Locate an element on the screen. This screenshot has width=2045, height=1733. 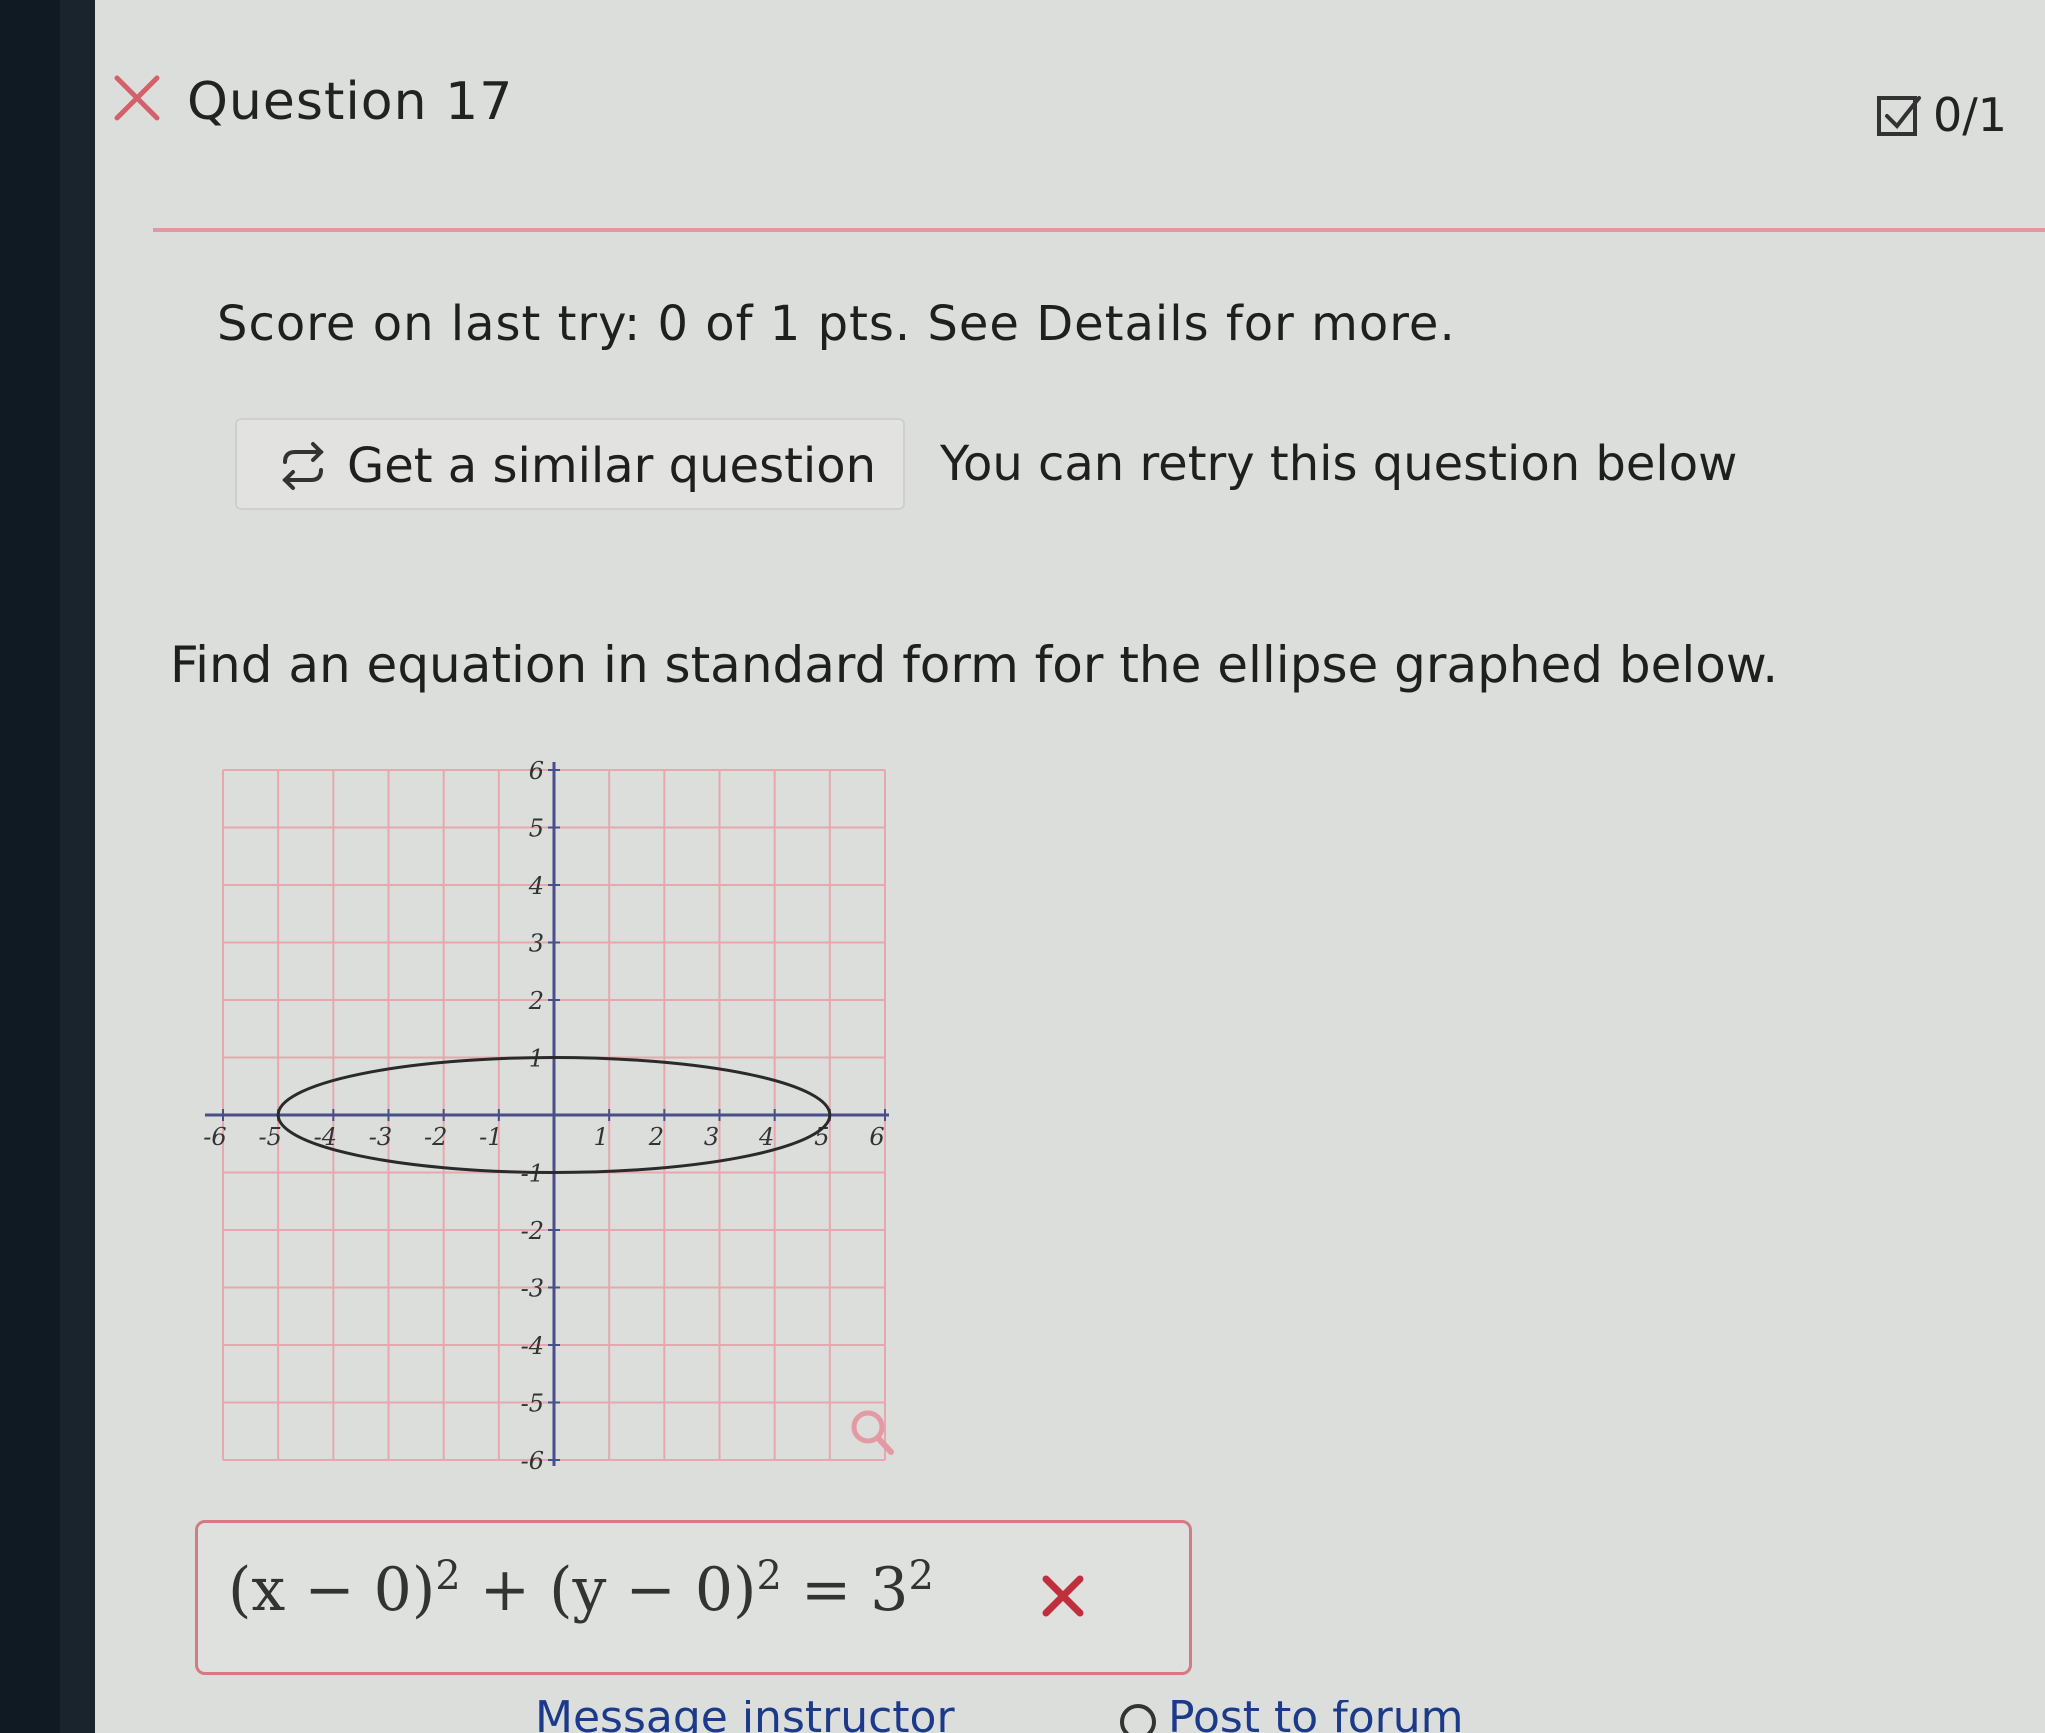
message-instructor-link: Message instructor is located at coordinates (745, 1716).